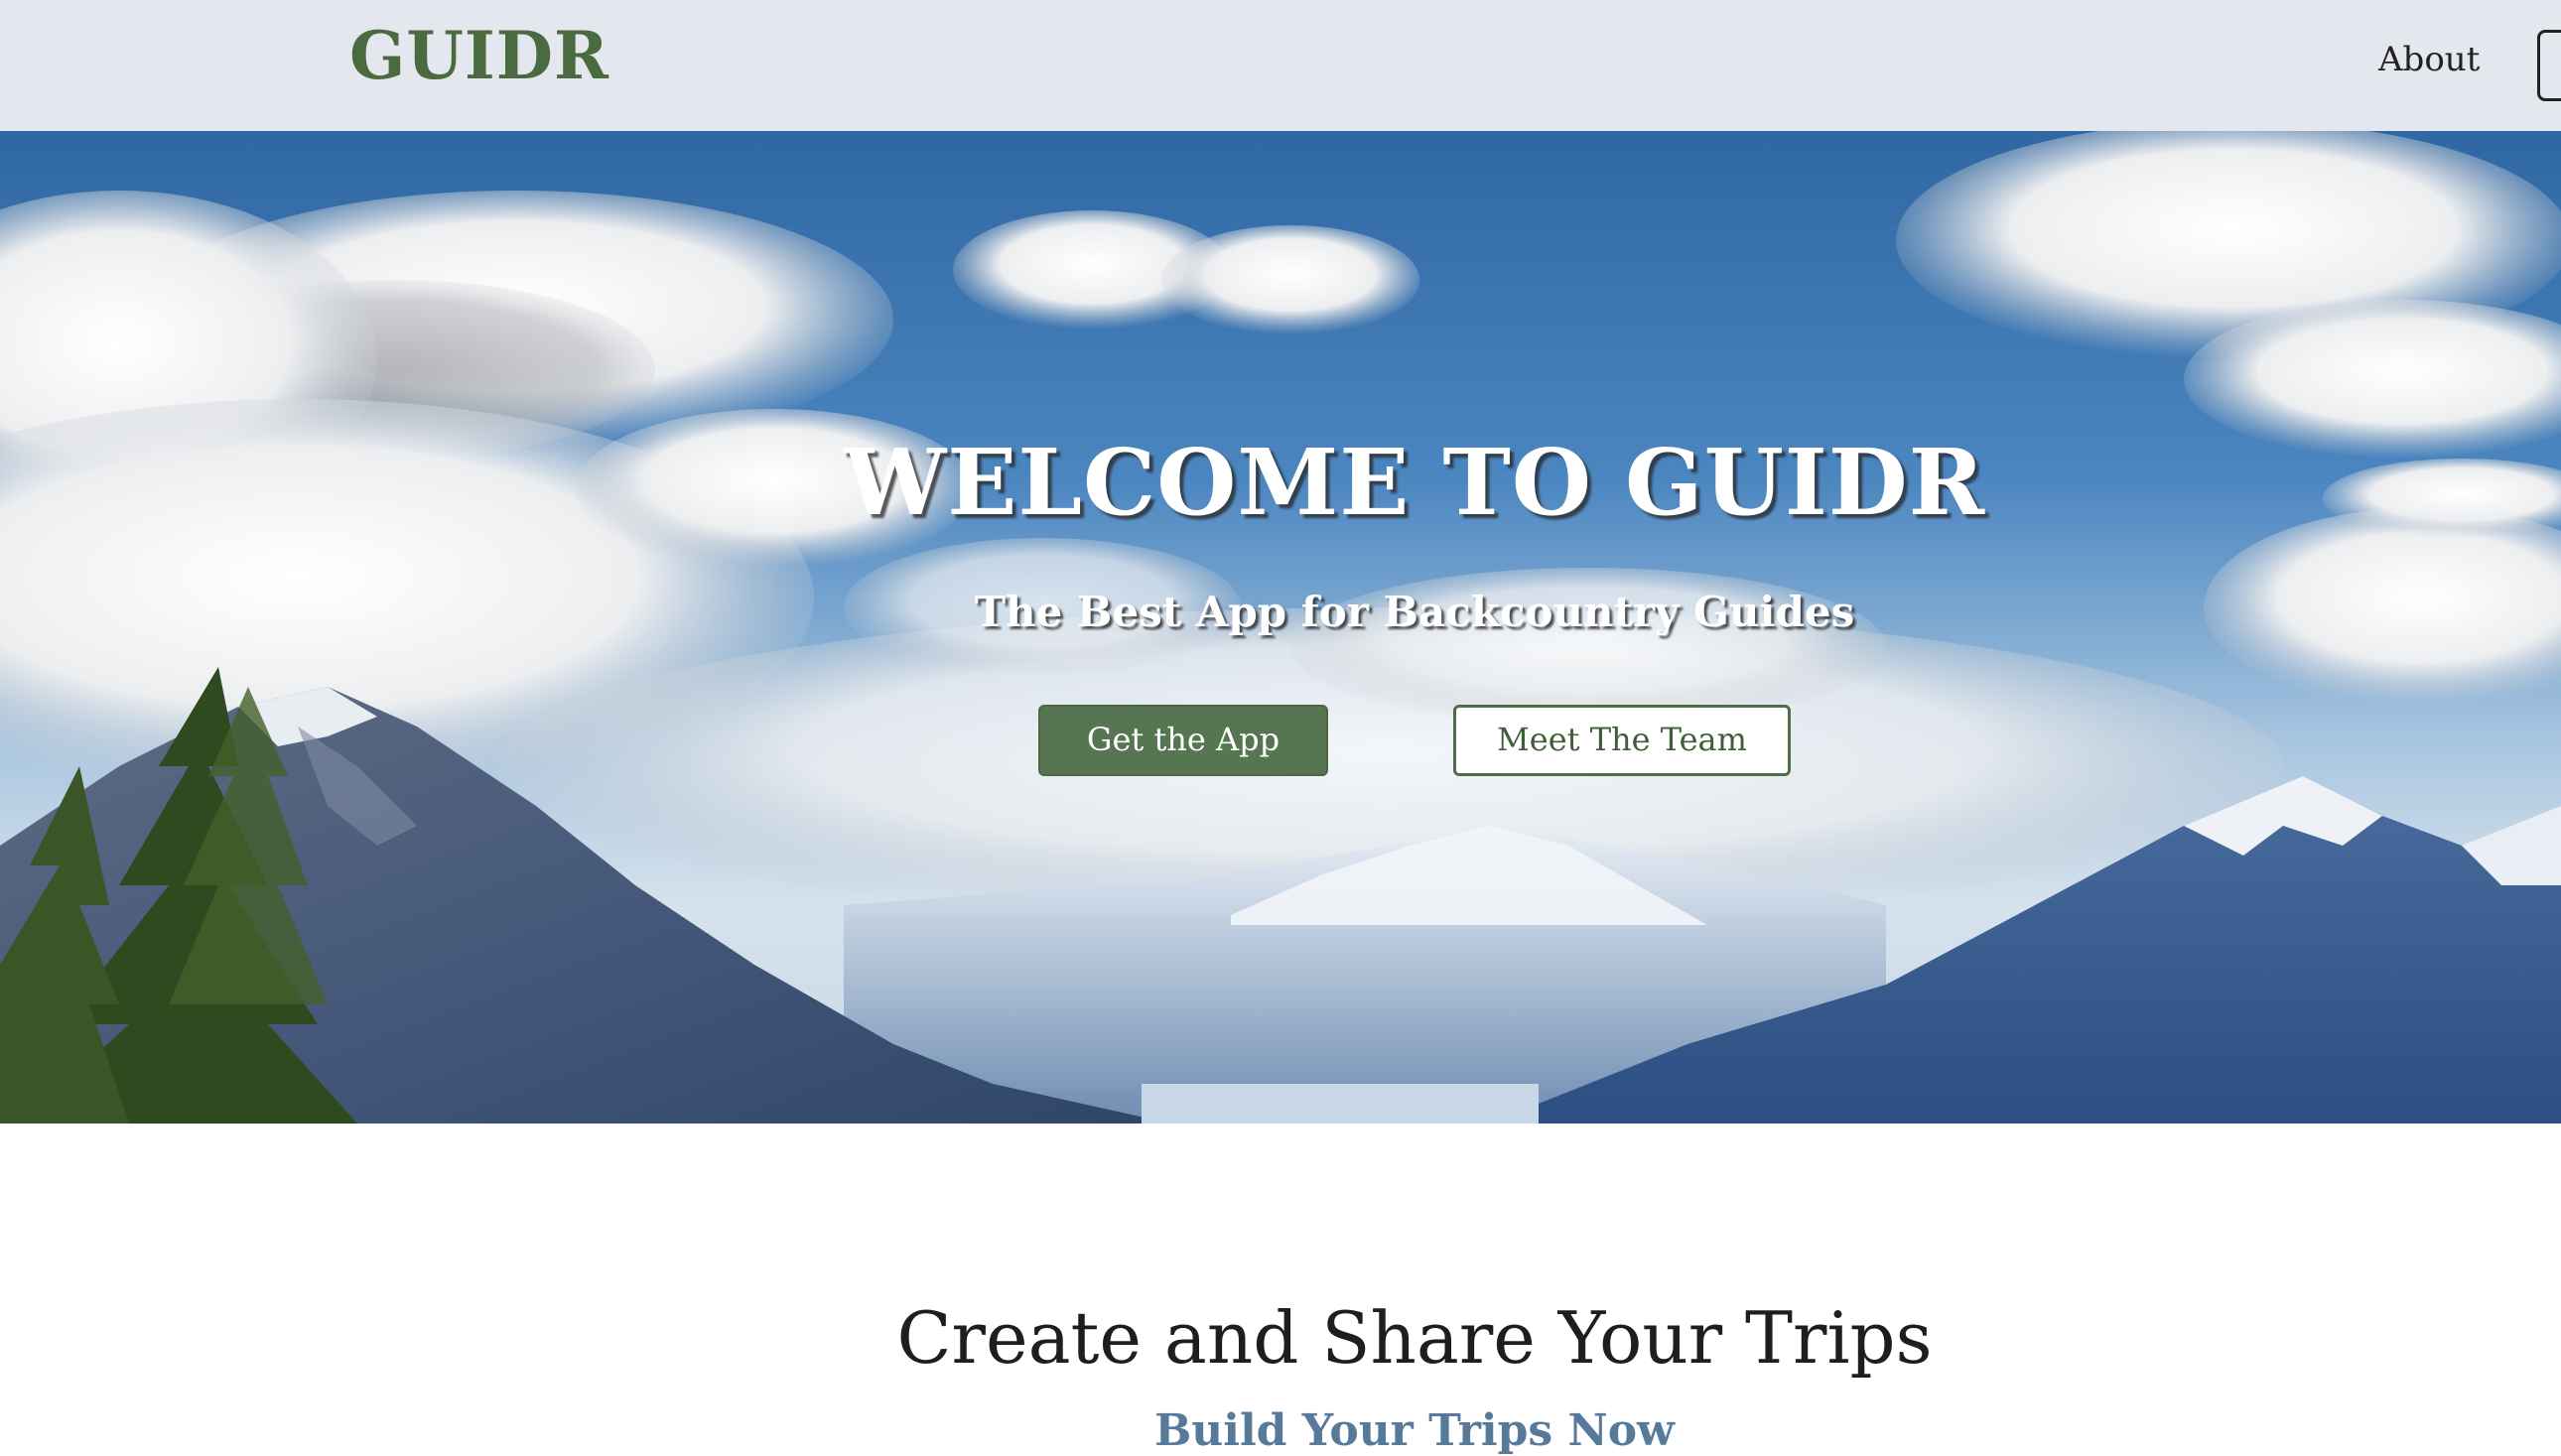 This screenshot has height=1456, width=2561. I want to click on nav-button-partial, so click(2549, 65).